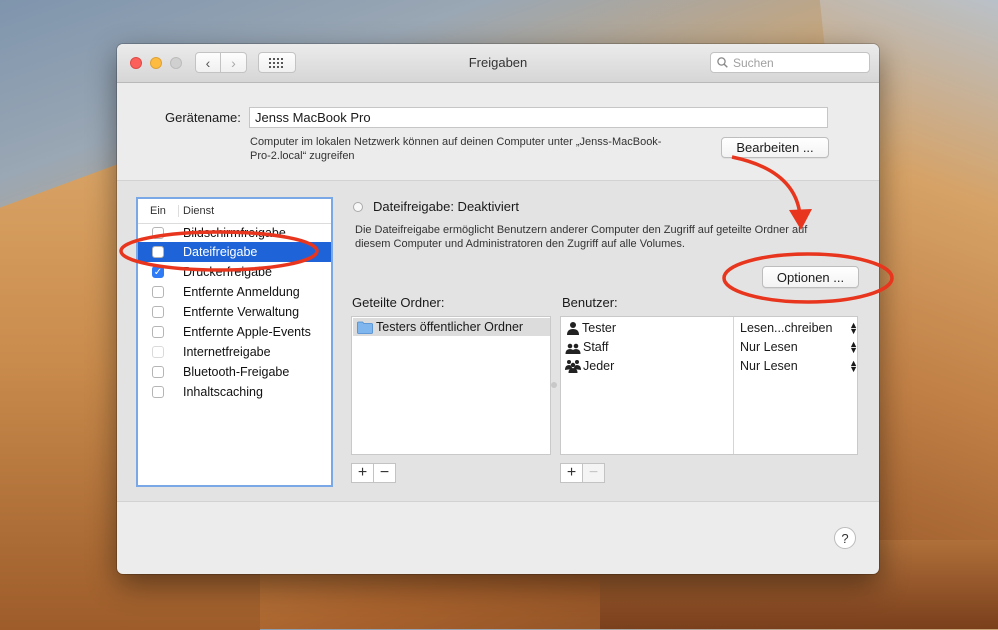  I want to click on list-item: Testers öffentlicher Ordner, so click(451, 327).